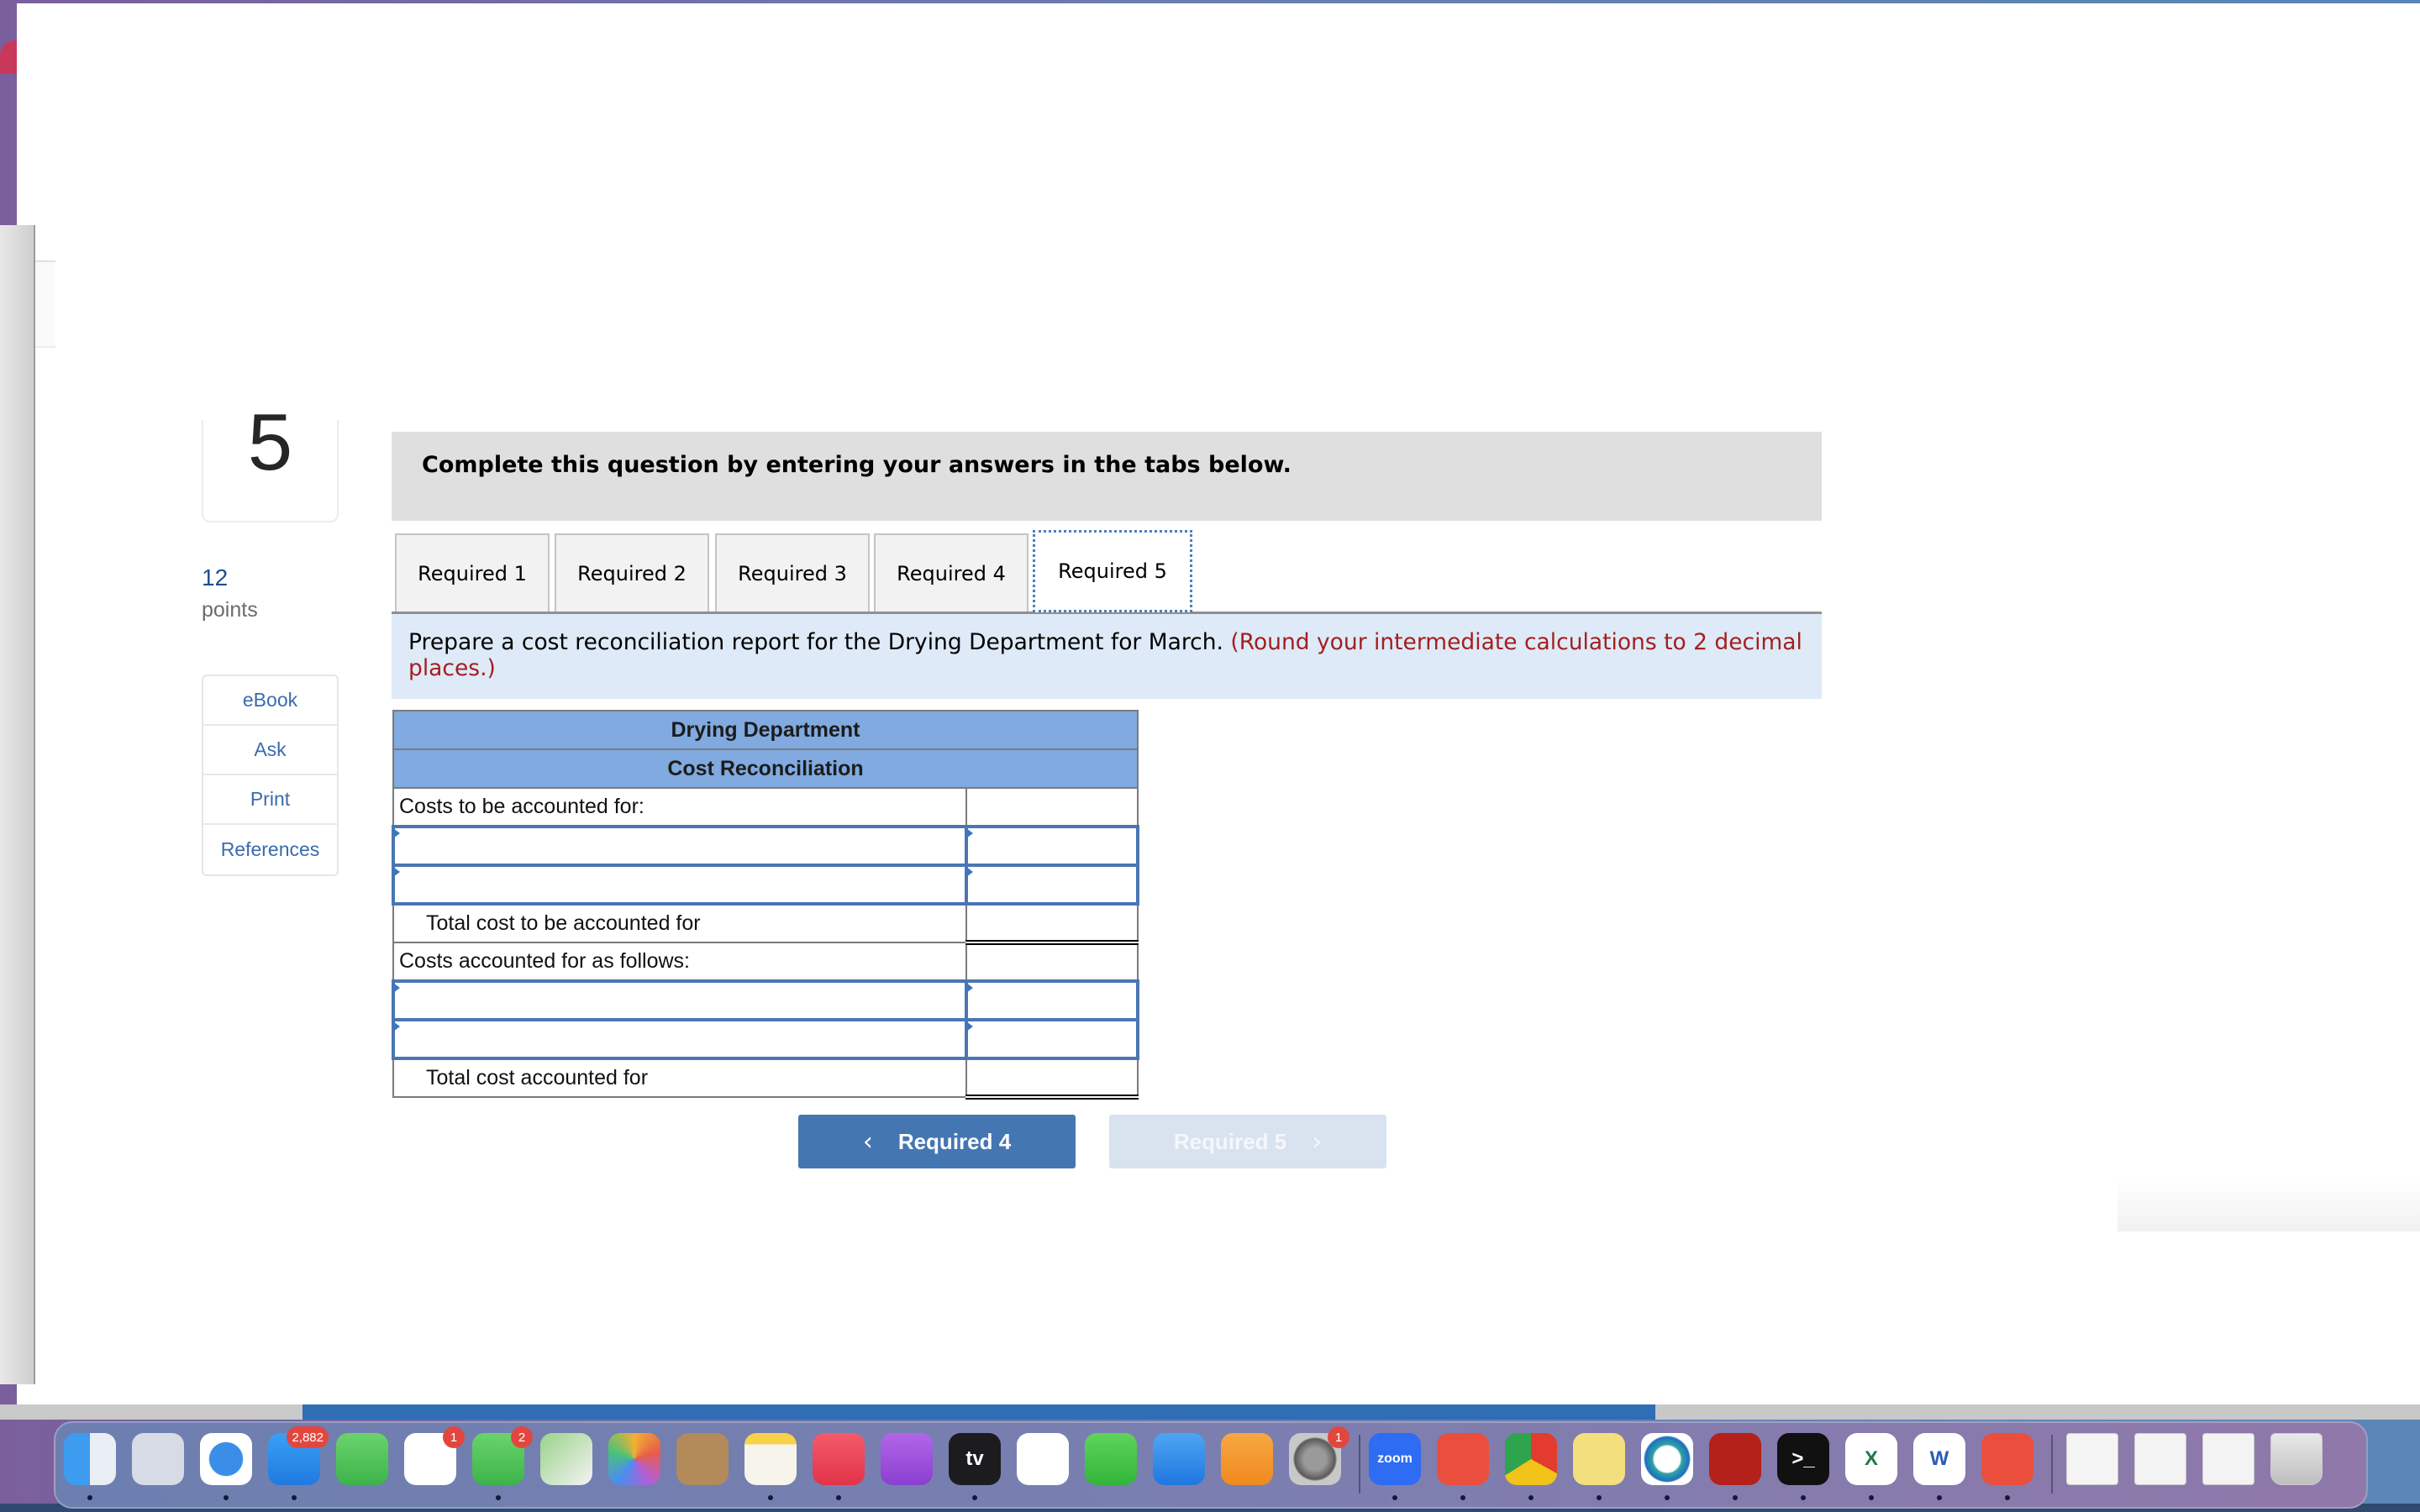 The width and height of the screenshot is (2420, 1512). Describe the element at coordinates (2092, 1459) in the screenshot. I see `document-thumbnail-icon` at that location.